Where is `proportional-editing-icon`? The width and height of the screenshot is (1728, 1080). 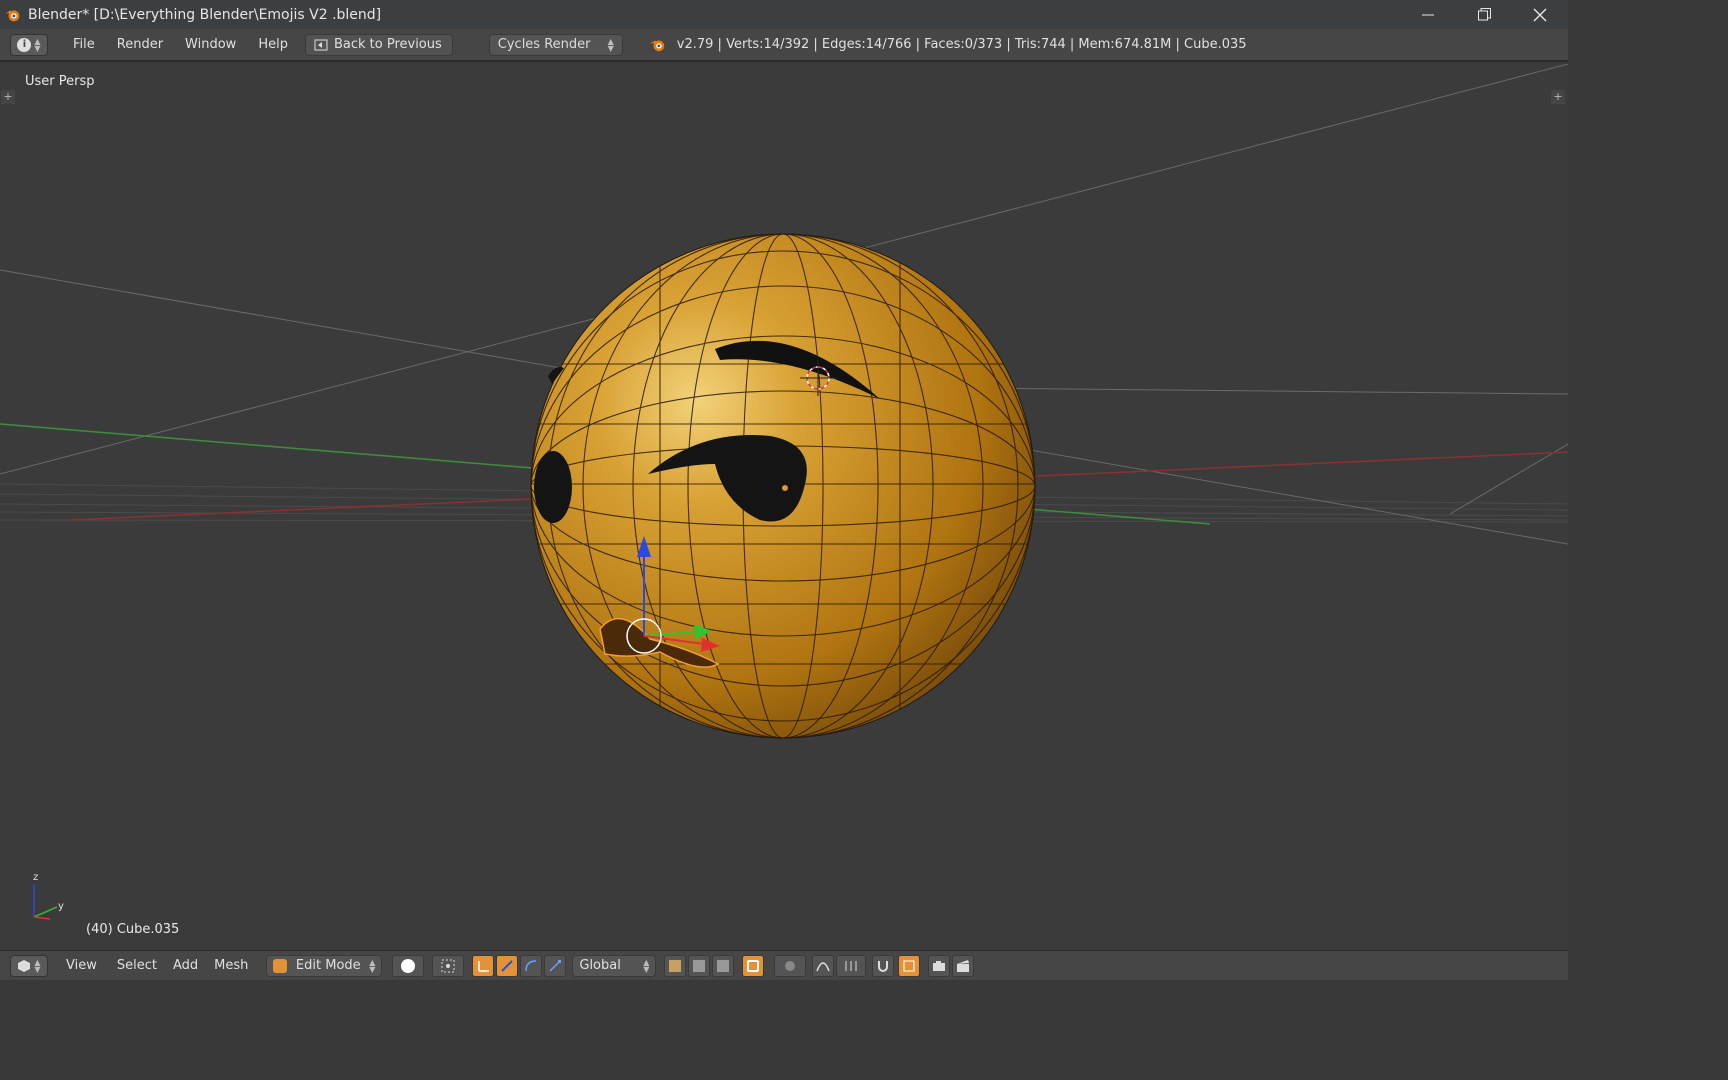 proportional-editing-icon is located at coordinates (790, 965).